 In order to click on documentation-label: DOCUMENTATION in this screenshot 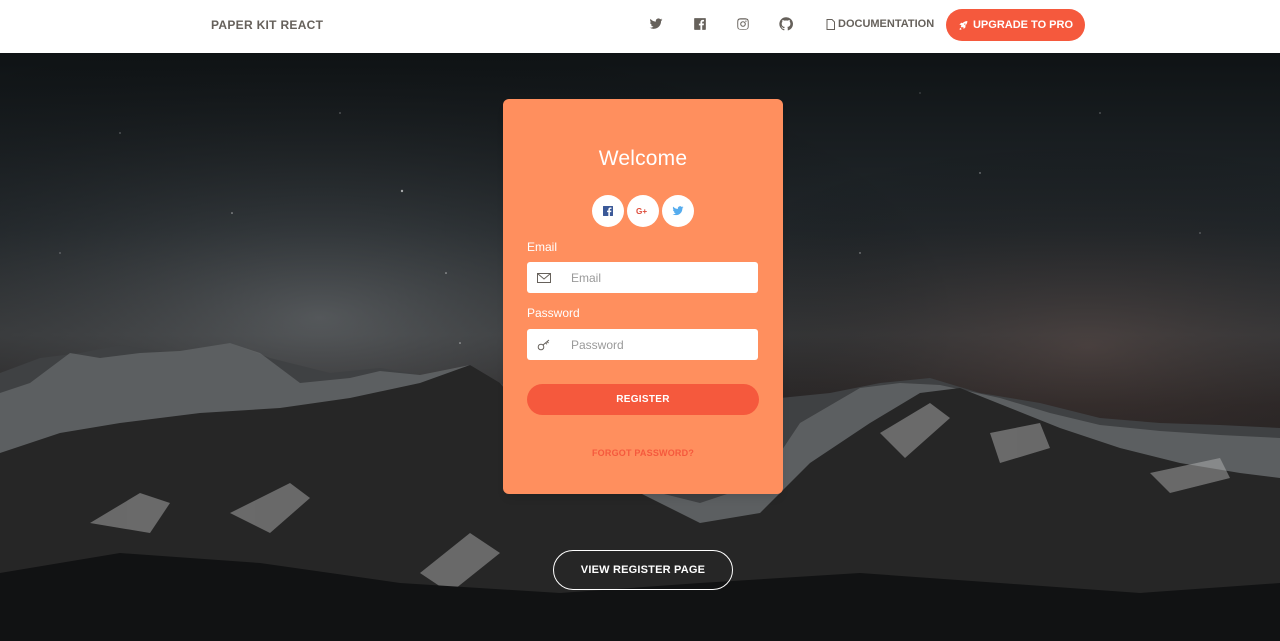, I will do `click(886, 24)`.